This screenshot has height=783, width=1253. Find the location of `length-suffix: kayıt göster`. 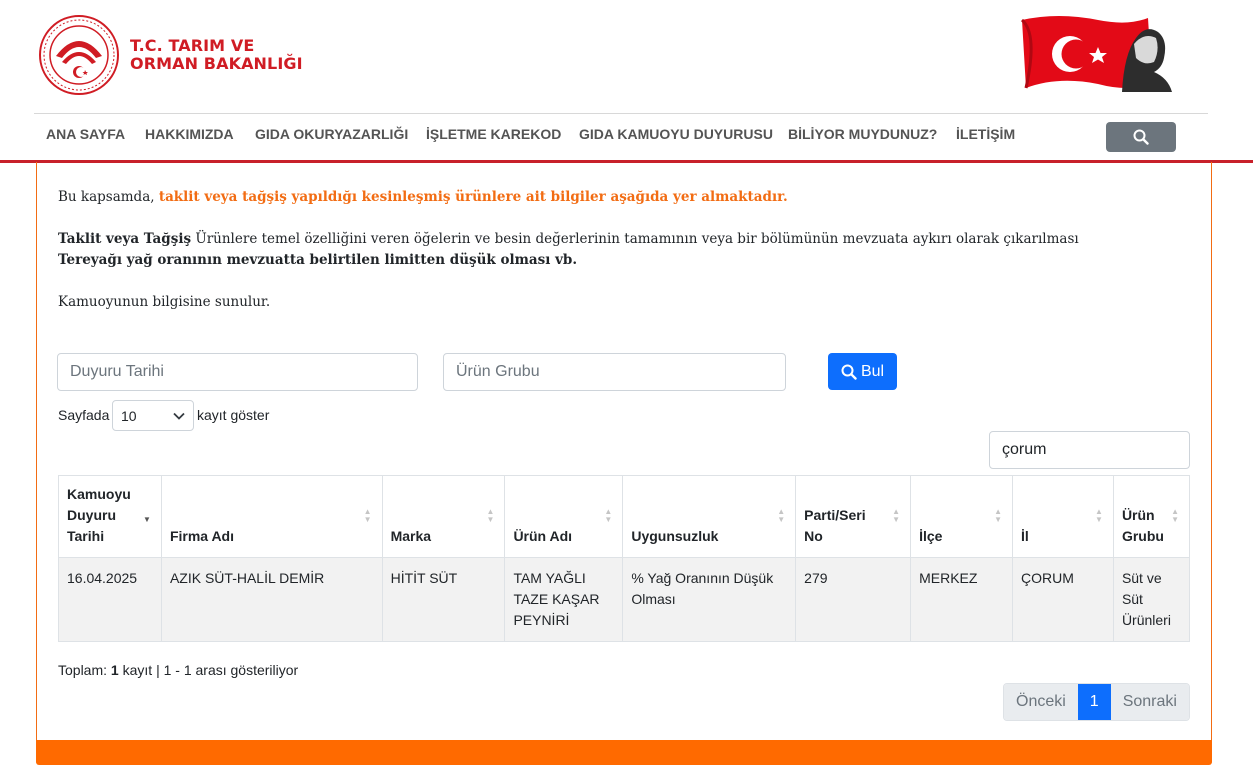

length-suffix: kayıt göster is located at coordinates (233, 415).